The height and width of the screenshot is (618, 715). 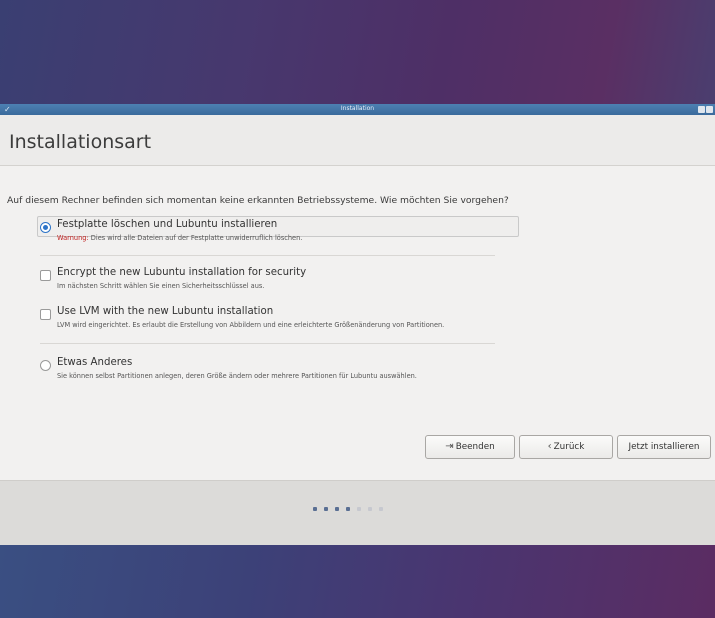 What do you see at coordinates (709, 109) in the screenshot?
I see `close-icon` at bounding box center [709, 109].